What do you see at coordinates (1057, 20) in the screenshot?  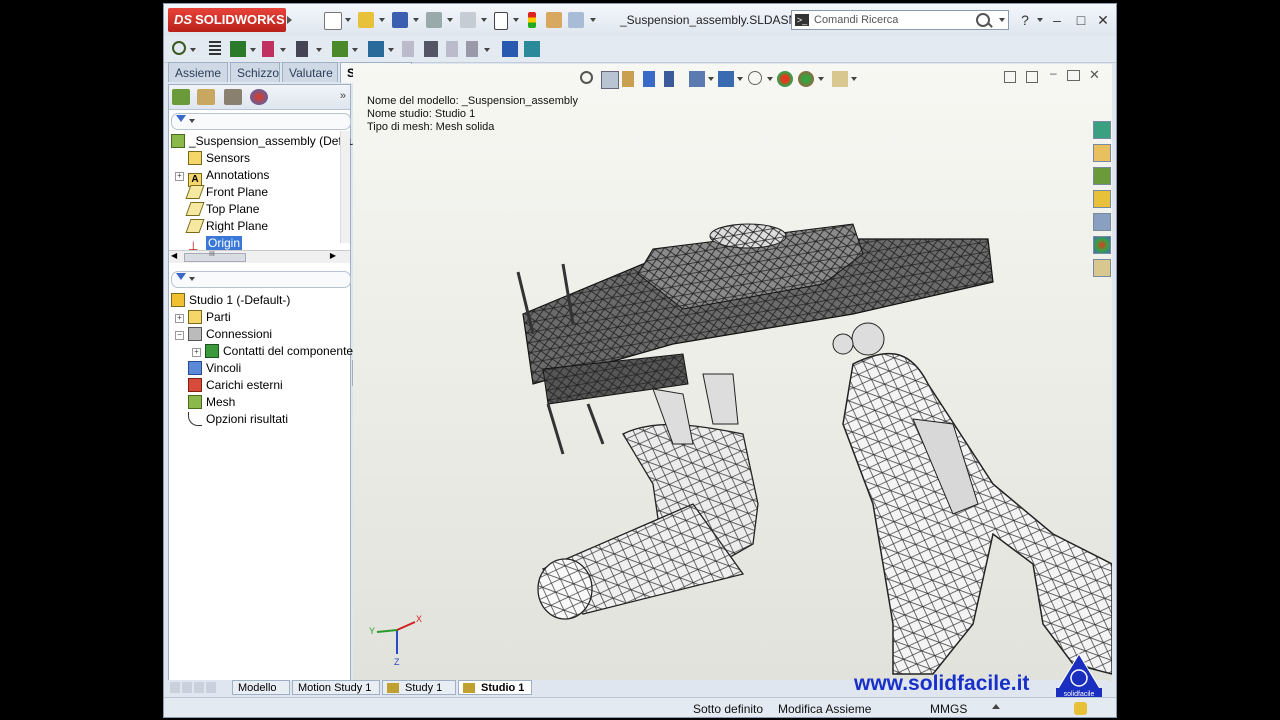 I see `minimize-button: –` at bounding box center [1057, 20].